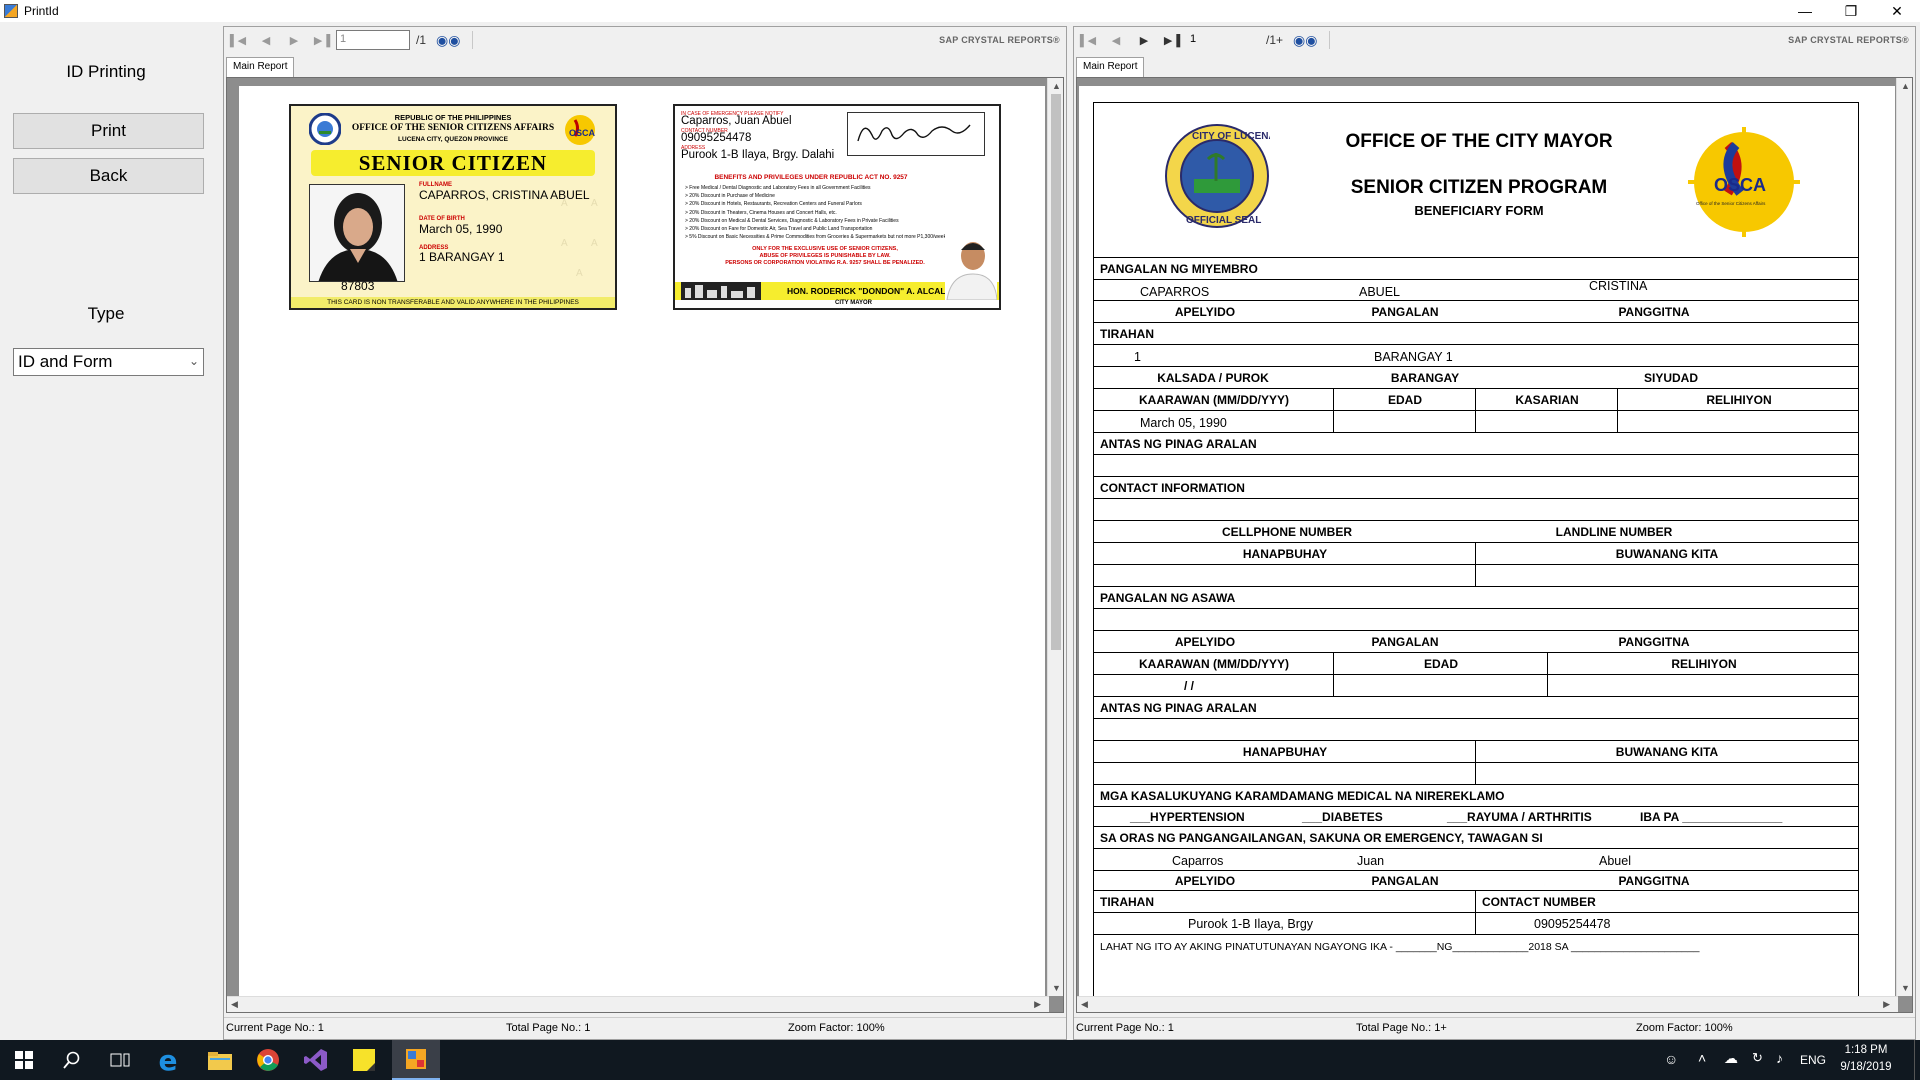 The height and width of the screenshot is (1080, 1920). I want to click on row-asawa-labels: APELYIDO PANGALAN PANGGITNA, so click(1476, 642).